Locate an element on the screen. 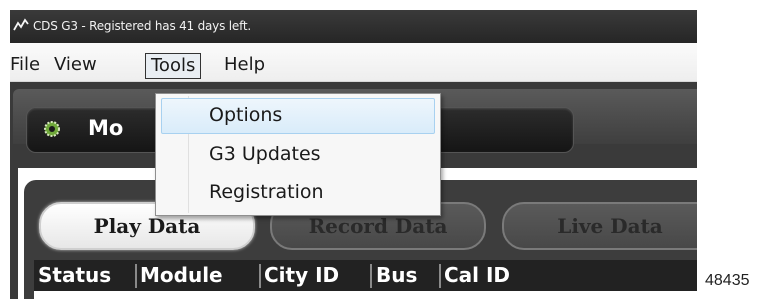 The image size is (770, 299). app-logo-icon is located at coordinates (21, 24).